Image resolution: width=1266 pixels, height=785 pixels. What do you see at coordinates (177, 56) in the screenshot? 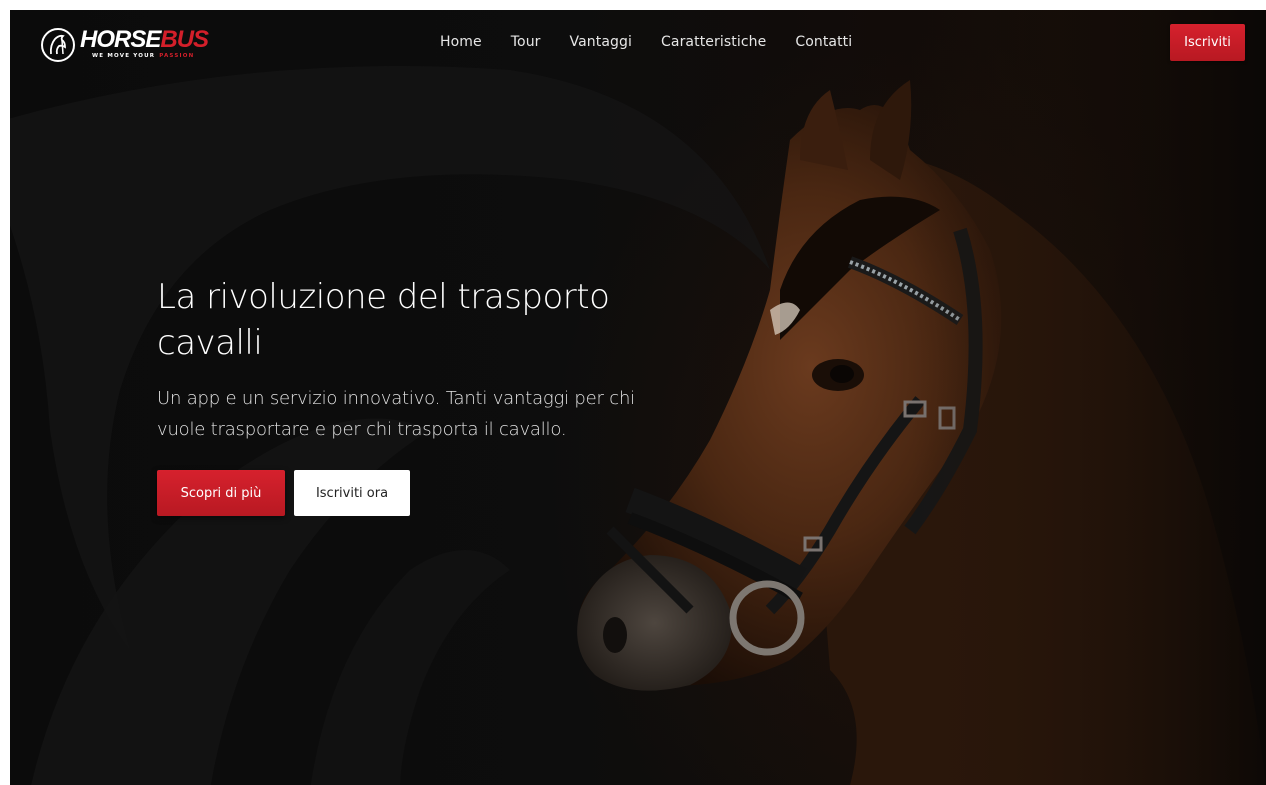
I see `brand-tagline-part2: PASSION` at bounding box center [177, 56].